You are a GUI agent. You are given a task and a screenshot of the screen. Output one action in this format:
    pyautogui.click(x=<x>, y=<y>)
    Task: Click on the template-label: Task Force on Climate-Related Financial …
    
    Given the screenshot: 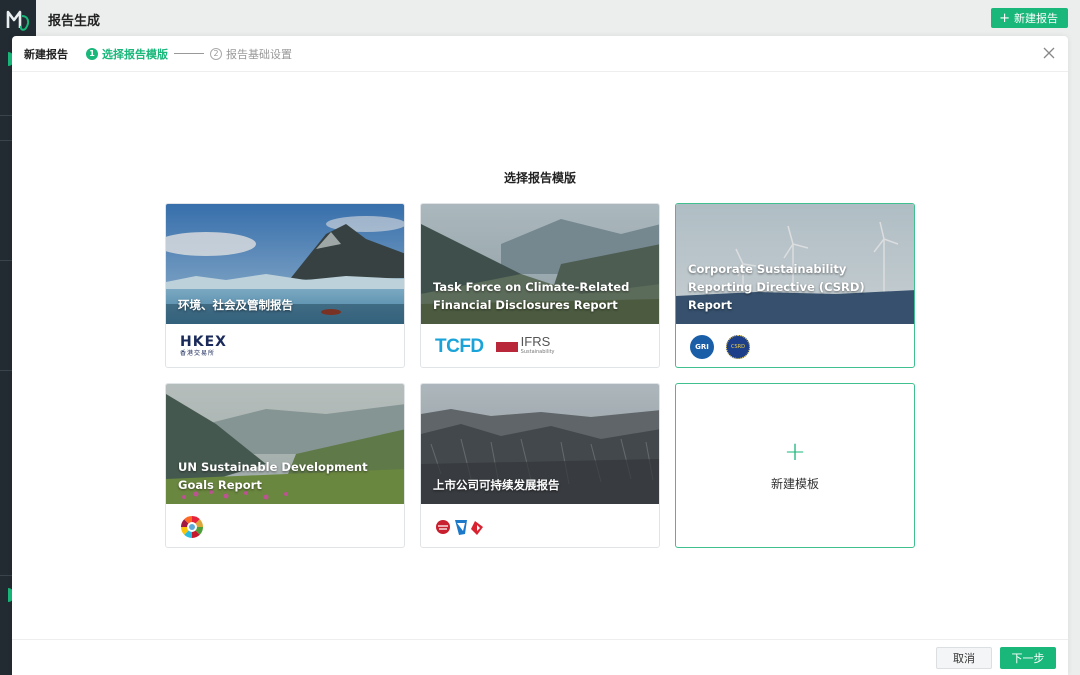 What is the action you would take?
    pyautogui.click(x=531, y=296)
    